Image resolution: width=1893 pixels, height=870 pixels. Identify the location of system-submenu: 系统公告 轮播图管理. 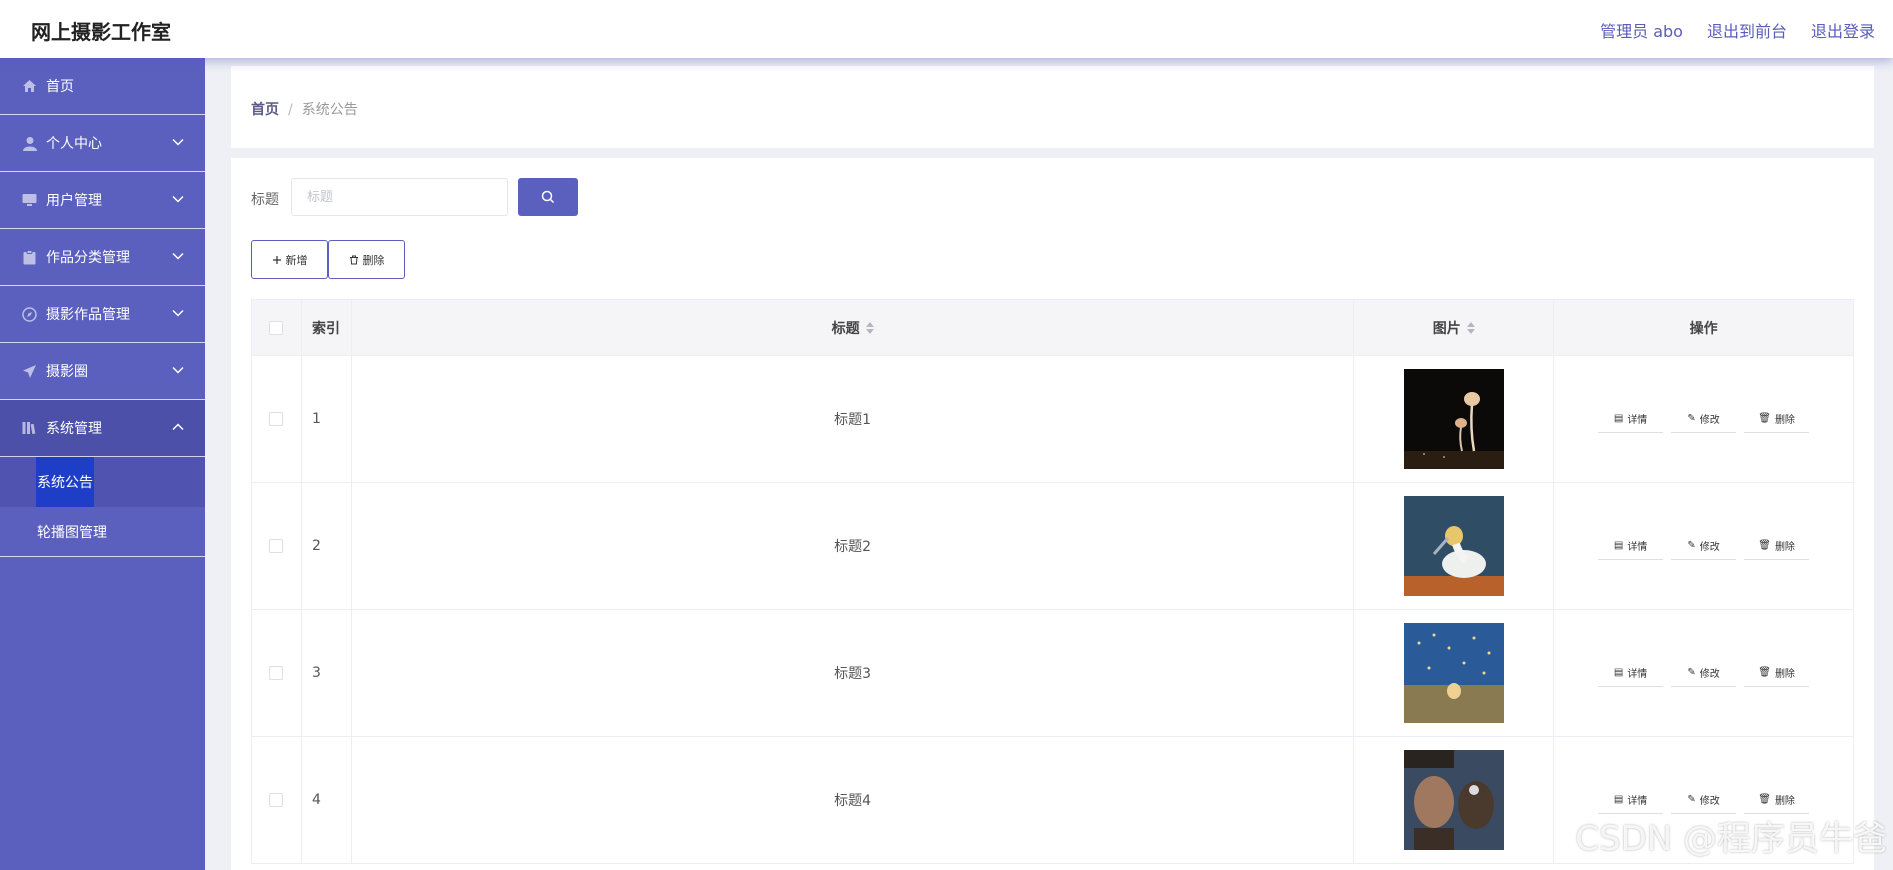
(102, 507).